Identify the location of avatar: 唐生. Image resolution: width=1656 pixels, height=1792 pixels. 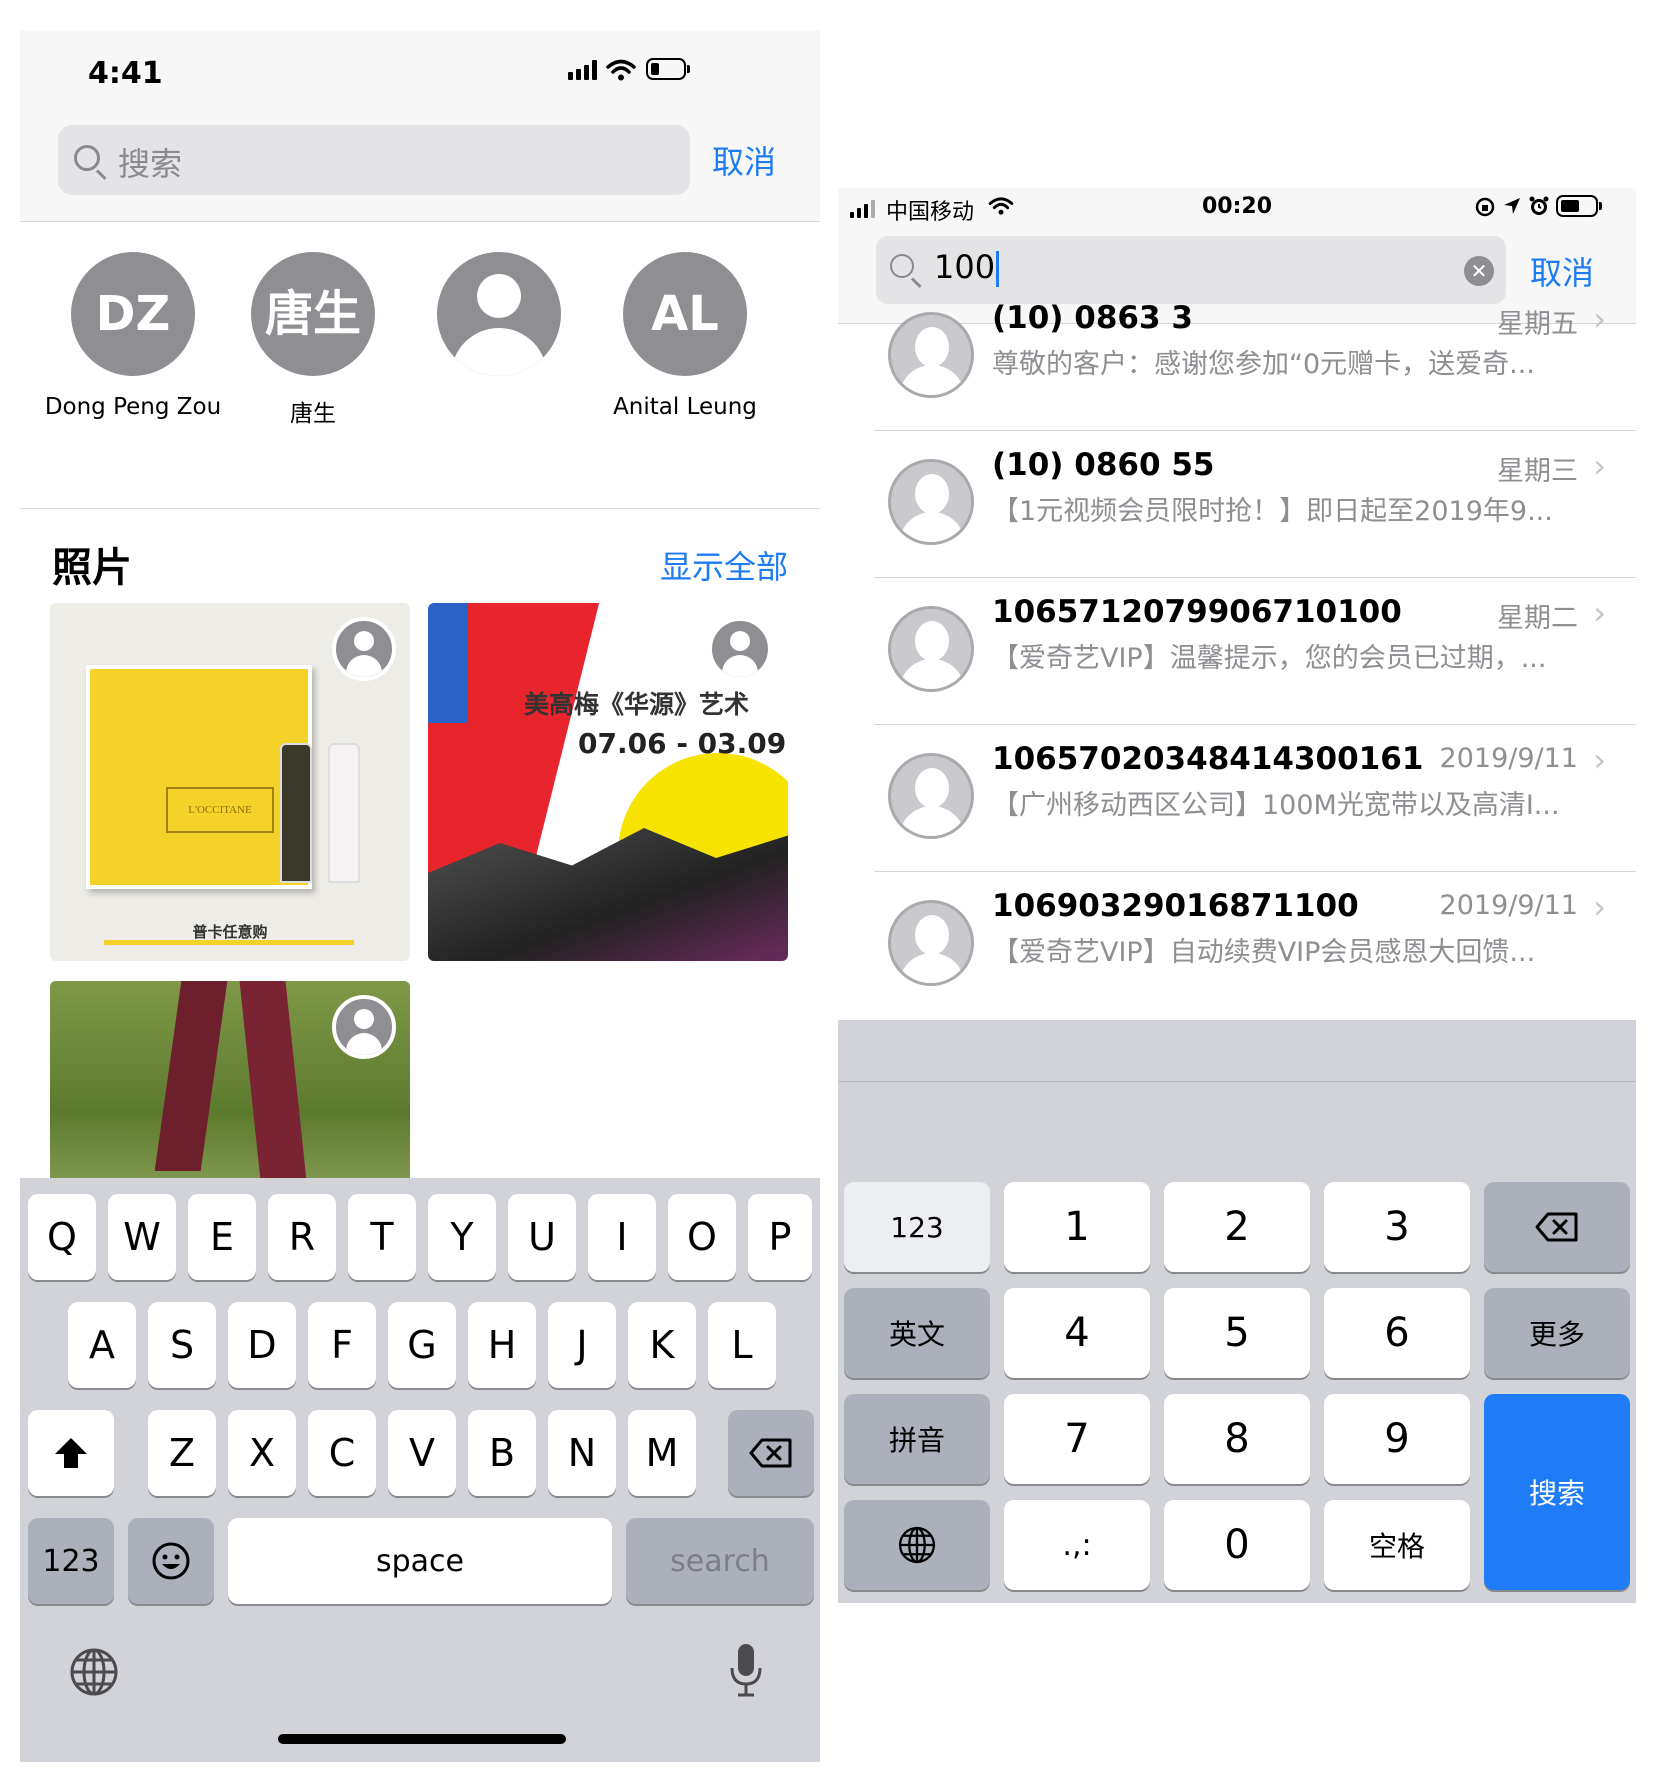
(313, 314).